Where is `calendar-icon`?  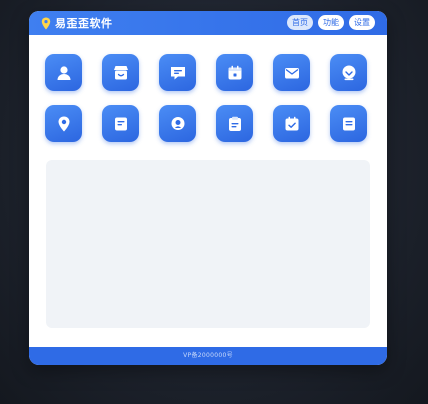
calendar-icon is located at coordinates (234, 72).